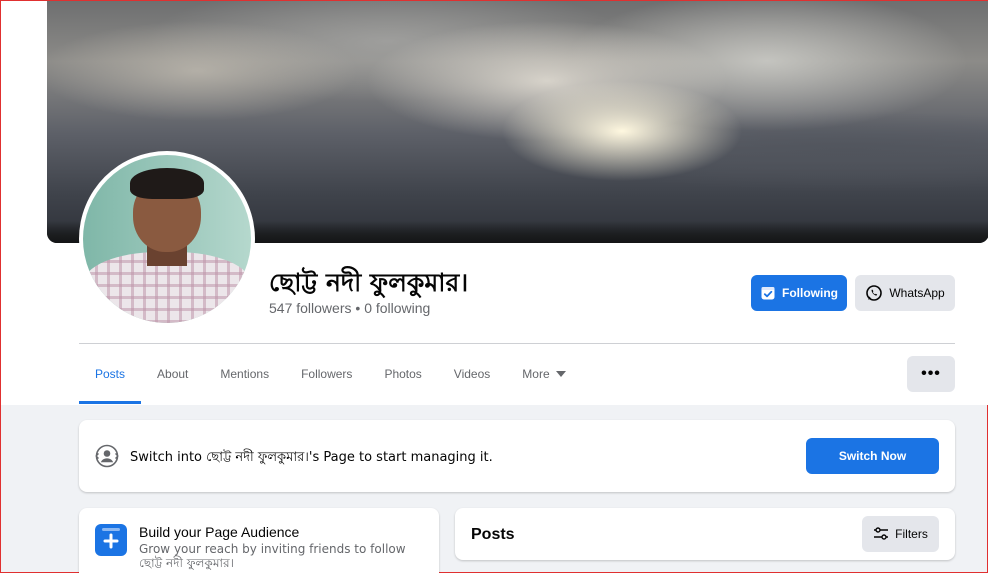 This screenshot has width=988, height=573. What do you see at coordinates (560, 374) in the screenshot?
I see `caret-down-icon` at bounding box center [560, 374].